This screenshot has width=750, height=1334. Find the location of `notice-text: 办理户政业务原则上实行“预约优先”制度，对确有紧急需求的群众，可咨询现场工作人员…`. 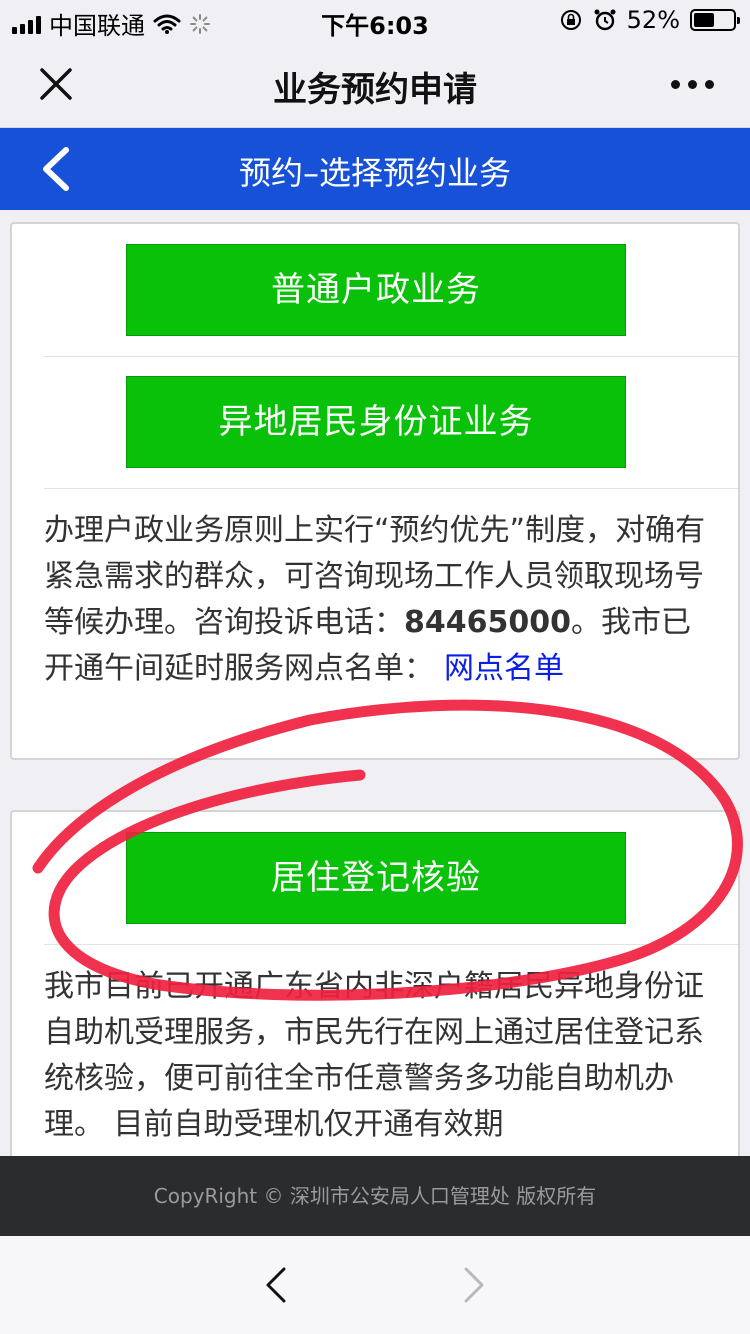

notice-text: 办理户政业务原则上实行“预约优先”制度，对确有紧急需求的群众，可咨询现场工作人员… is located at coordinates (380, 600).